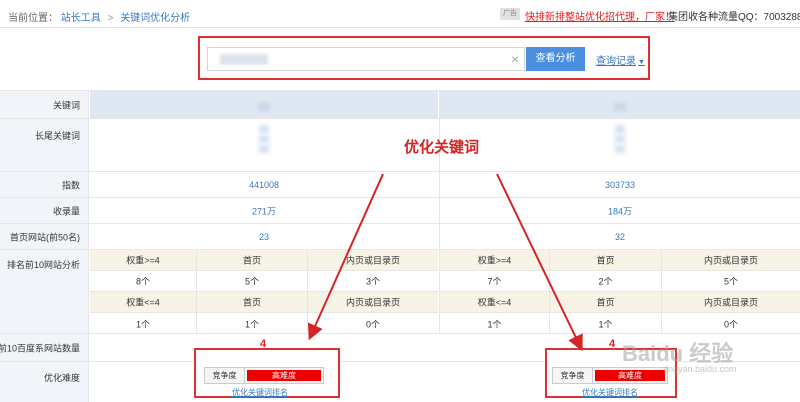 This screenshot has width=800, height=402. What do you see at coordinates (612, 344) in the screenshot?
I see `baidu-count-b: 4` at bounding box center [612, 344].